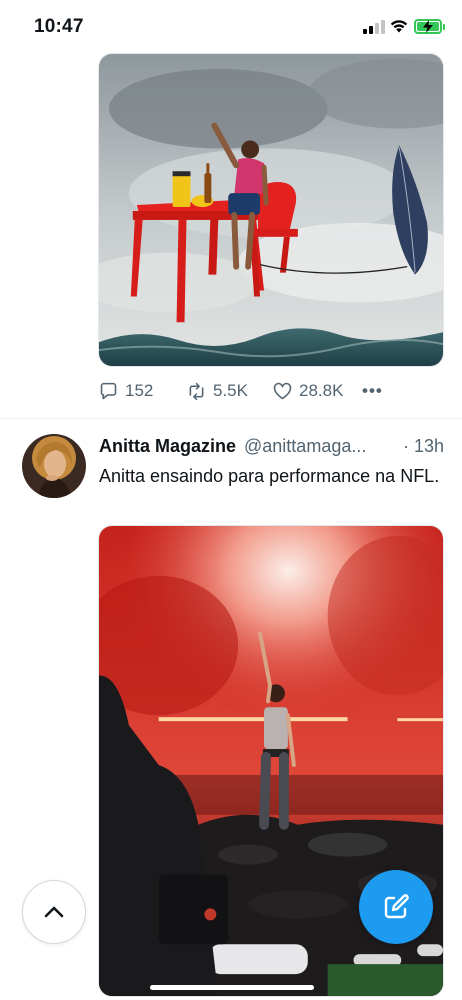 The height and width of the screenshot is (1000, 462). I want to click on reply-button: 152, so click(125, 391).